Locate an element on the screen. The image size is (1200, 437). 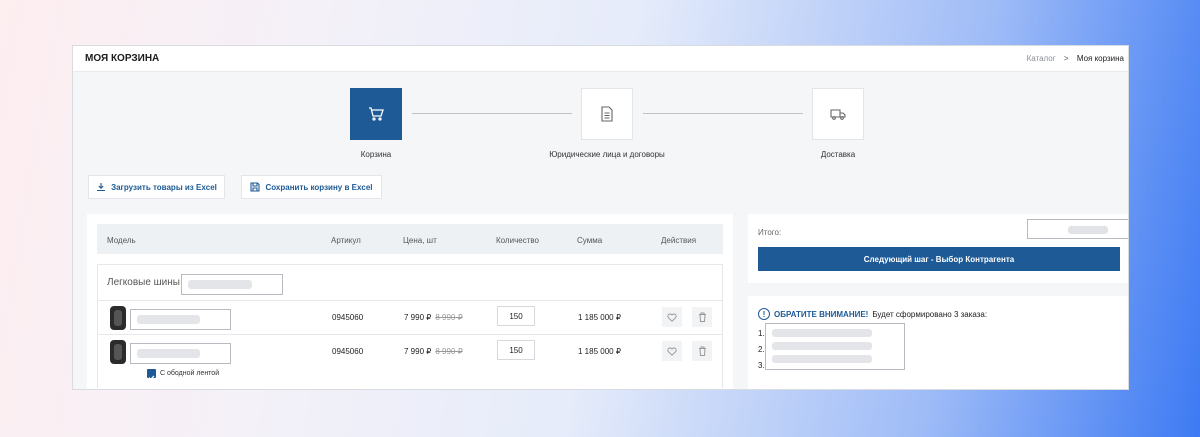
step-legal-entities is located at coordinates (607, 114).